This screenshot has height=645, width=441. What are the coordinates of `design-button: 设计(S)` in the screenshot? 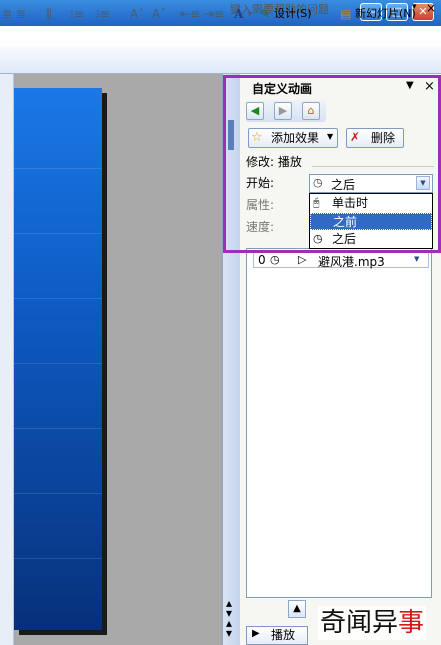 It's located at (293, 14).